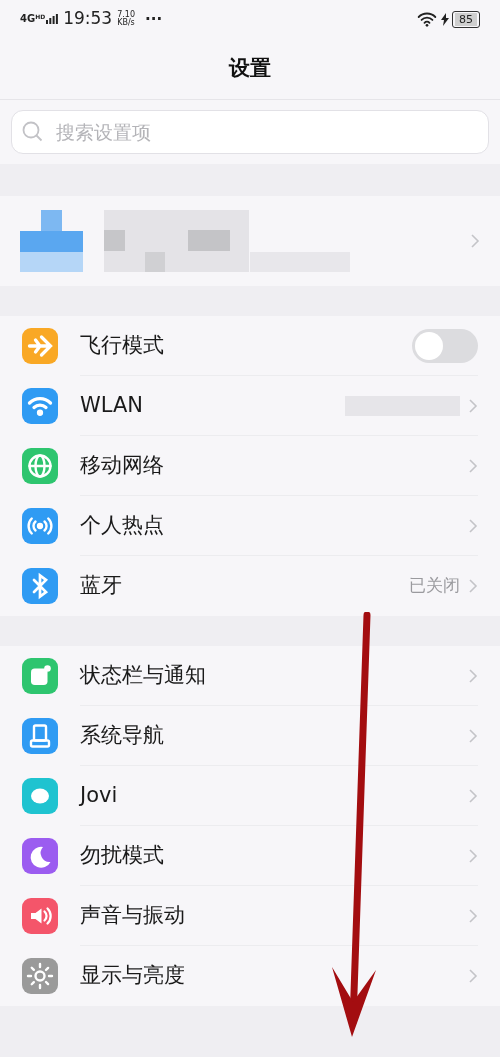 The height and width of the screenshot is (1057, 500). I want to click on item-label: WLAN, so click(112, 405).